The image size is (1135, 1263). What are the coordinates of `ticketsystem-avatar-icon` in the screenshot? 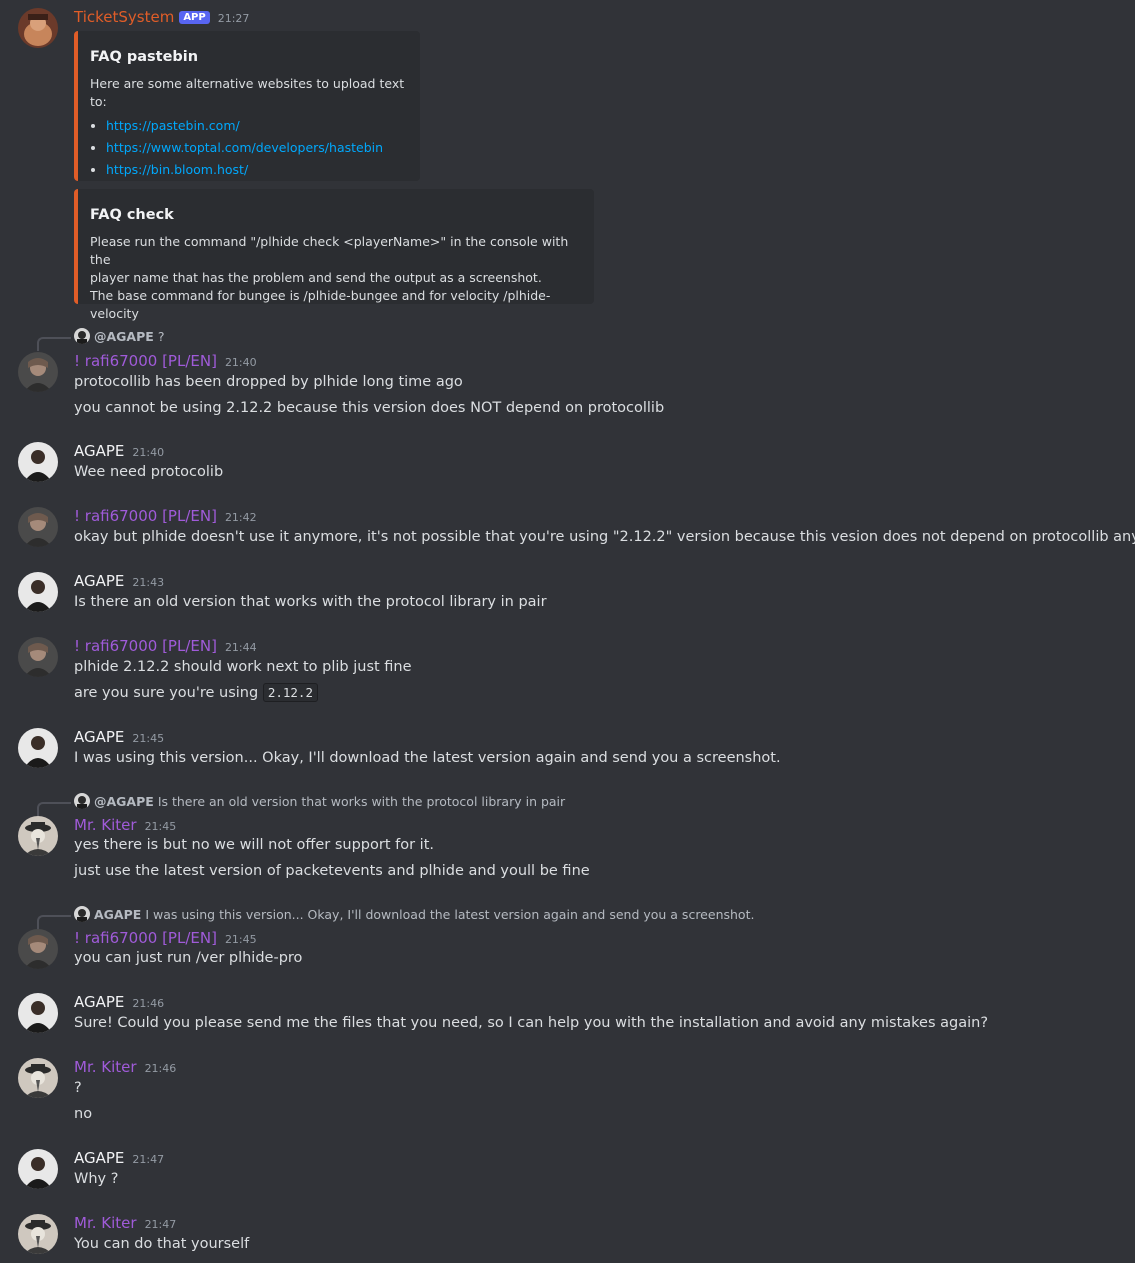 It's located at (38, 28).